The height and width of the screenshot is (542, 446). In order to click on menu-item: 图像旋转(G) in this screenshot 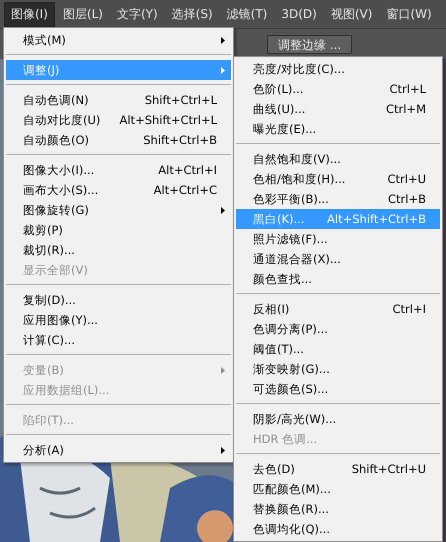, I will do `click(118, 210)`.